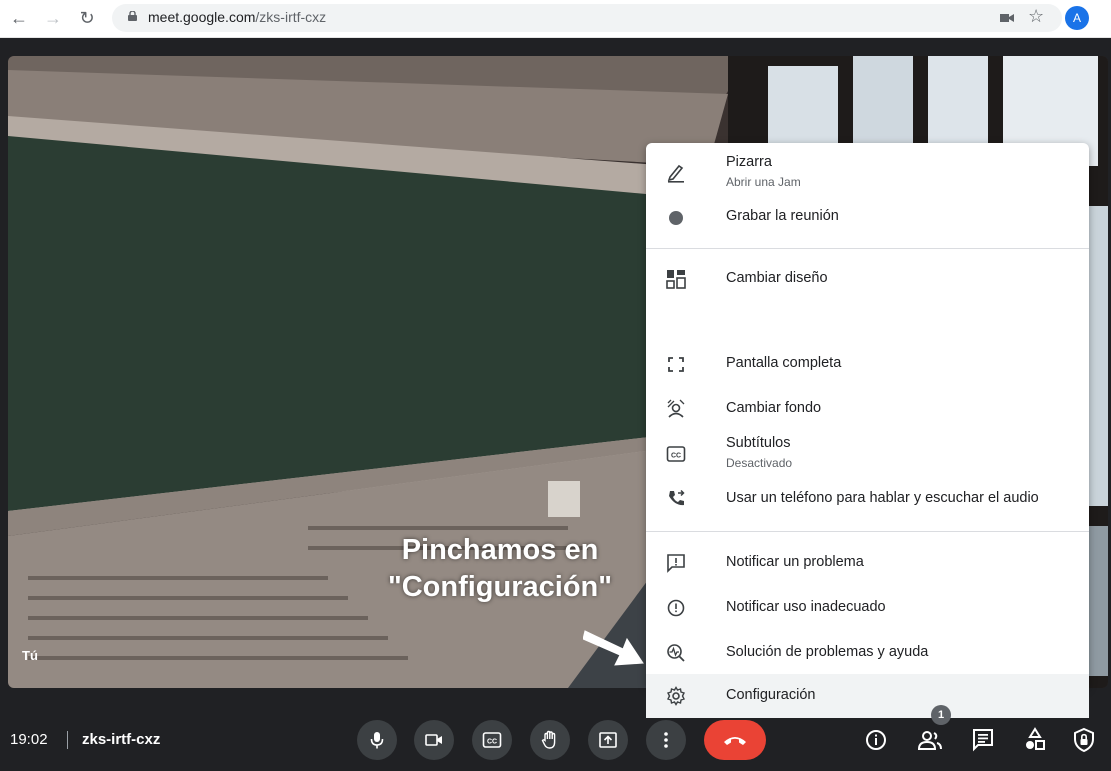 This screenshot has height=771, width=1111. What do you see at coordinates (867, 173) in the screenshot?
I see `menu-item-pizarra: Pizarra Abrir una Jam` at bounding box center [867, 173].